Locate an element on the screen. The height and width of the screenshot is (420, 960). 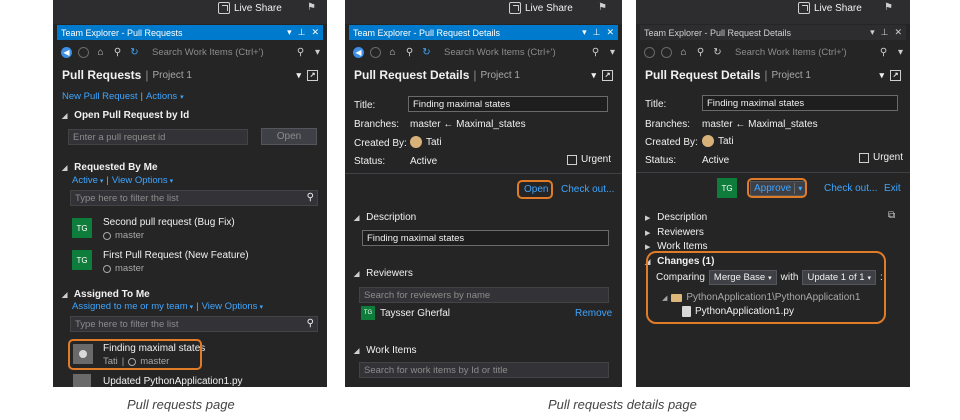
description-section: ▶ Description is located at coordinates (676, 217).